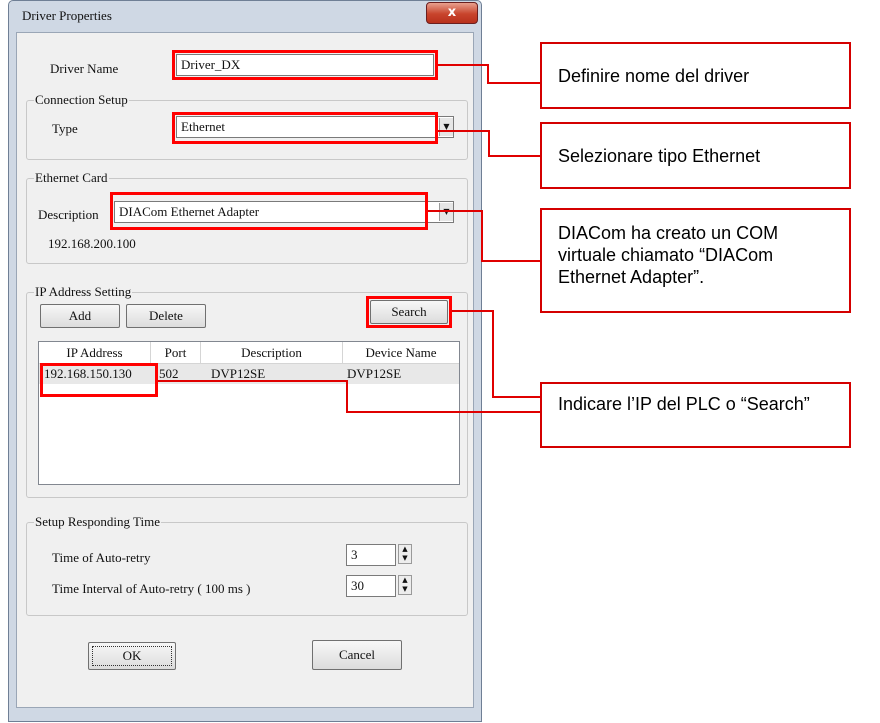 Image resolution: width=880 pixels, height=723 pixels. I want to click on driver-name-label: Driver Name, so click(84, 68).